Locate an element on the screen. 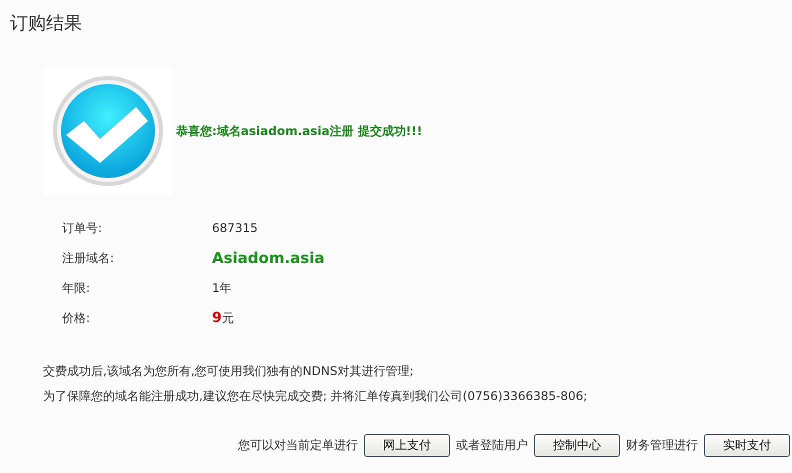  note-text: 交费成功后,该域名为您所有,您可使用我们独有的NDNS对其进行管理; is located at coordinates (228, 371).